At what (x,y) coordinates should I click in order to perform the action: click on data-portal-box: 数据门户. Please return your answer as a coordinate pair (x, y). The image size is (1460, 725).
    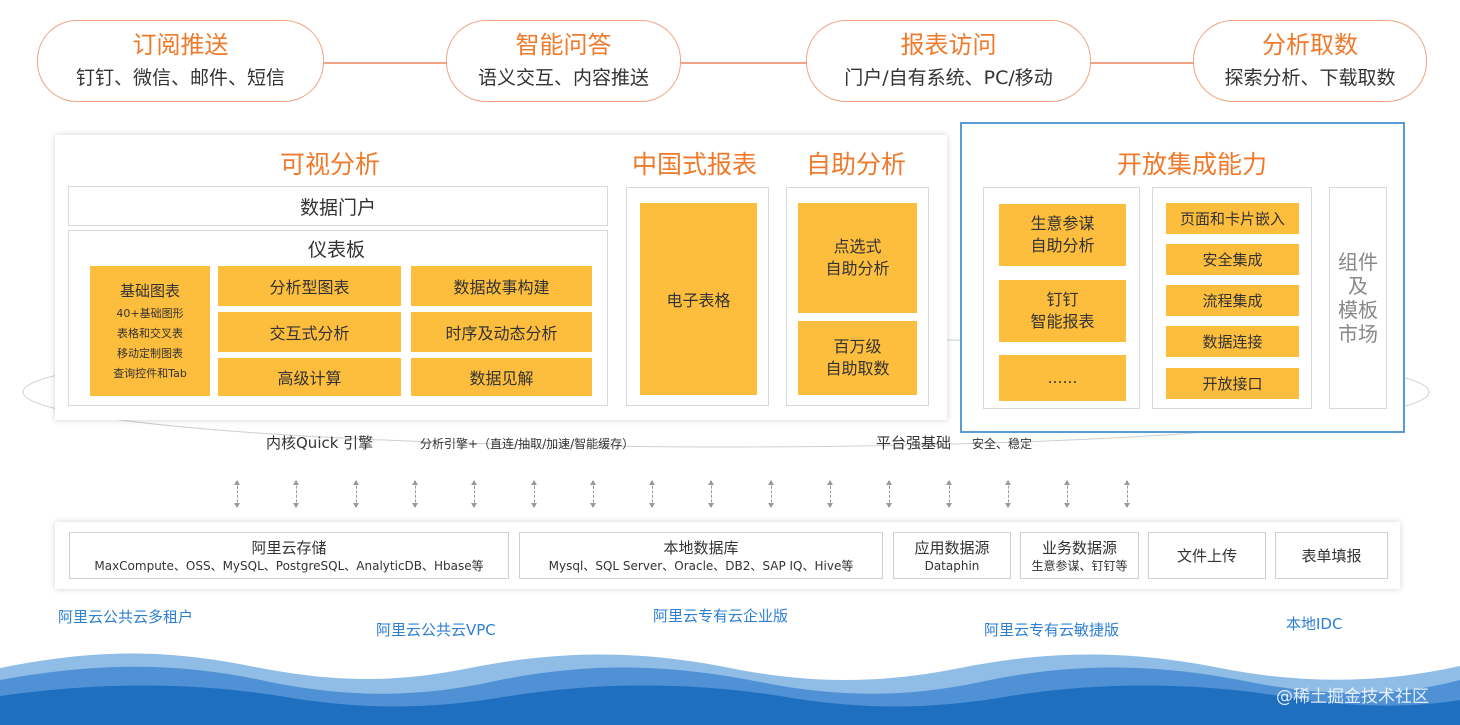
    Looking at the image, I should click on (338, 206).